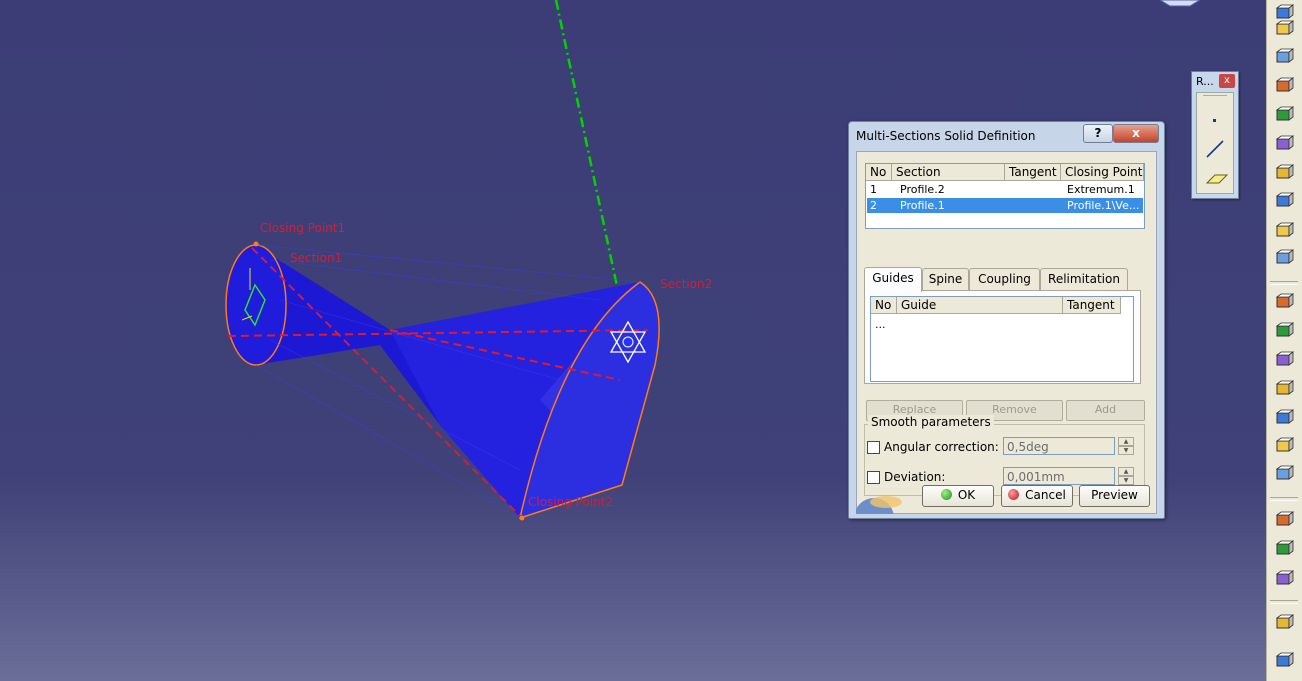  Describe the element at coordinates (1284, 360) in the screenshot. I see `draft-icon` at that location.